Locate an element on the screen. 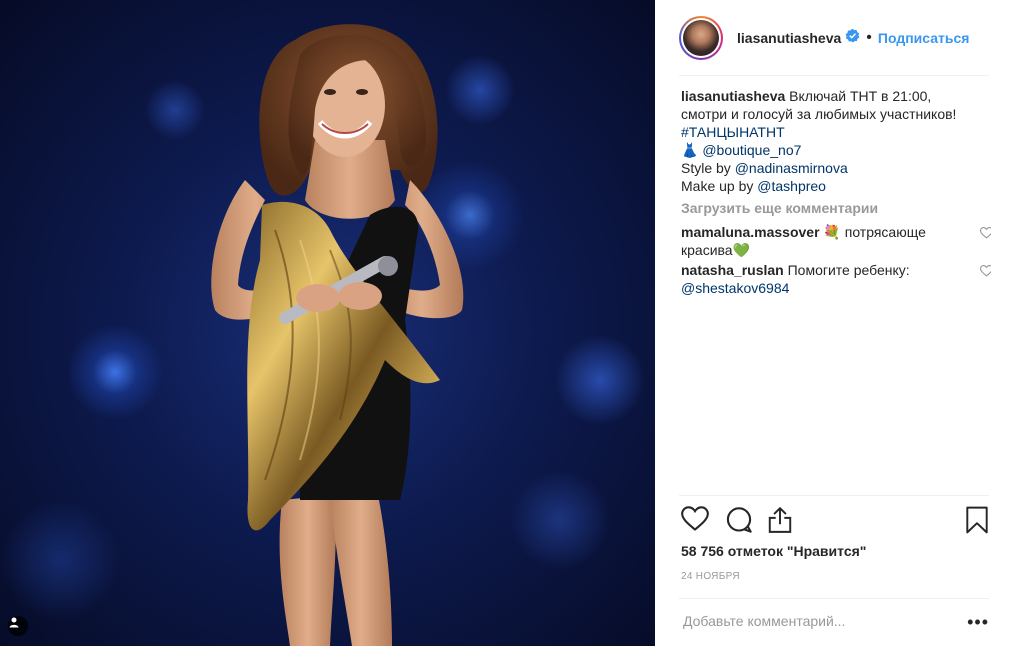 This screenshot has height=647, width=1013. comment-text: потрясающе is located at coordinates (885, 232).